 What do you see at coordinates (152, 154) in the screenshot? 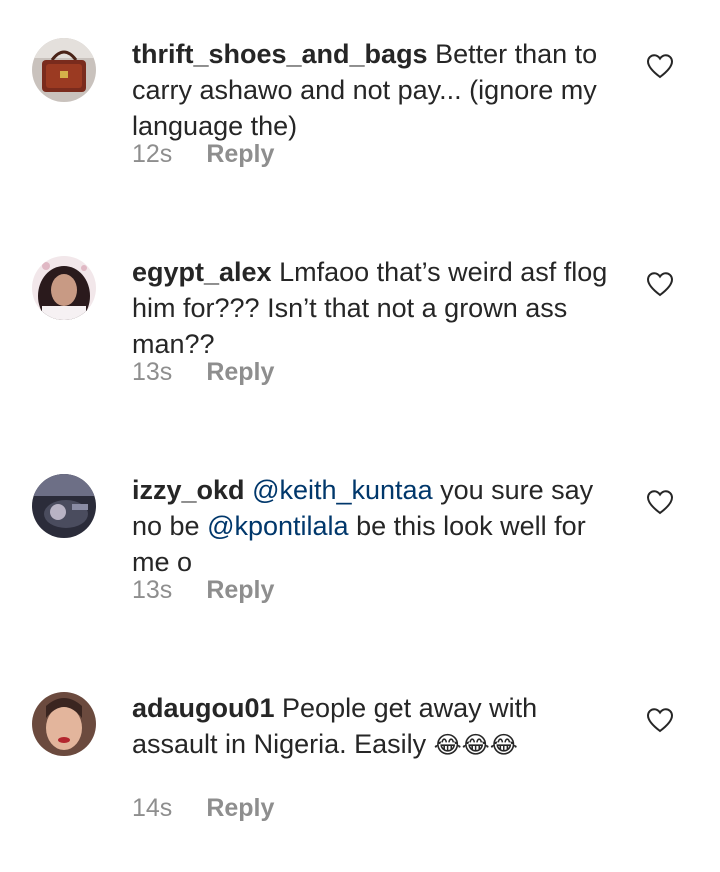
I see `timestamp: 12s` at bounding box center [152, 154].